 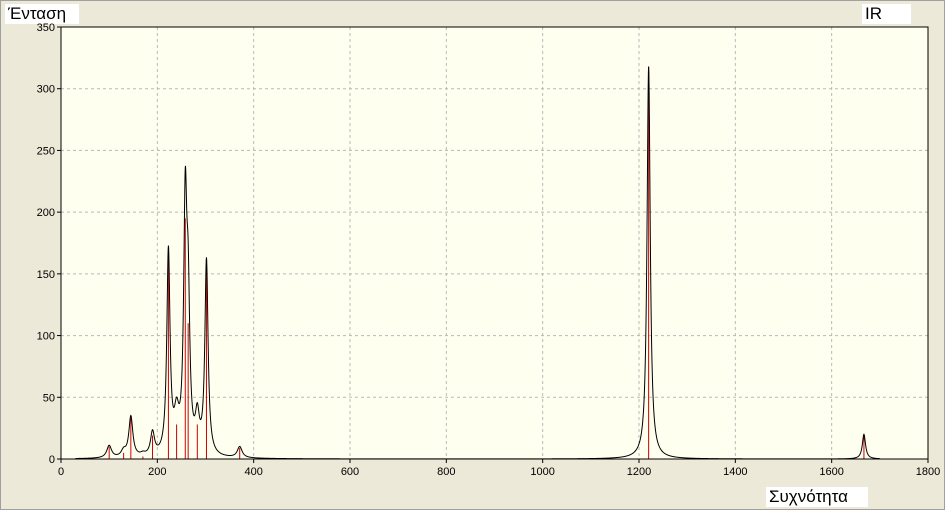 What do you see at coordinates (928, 472) in the screenshot?
I see `x-tick-label: 1800` at bounding box center [928, 472].